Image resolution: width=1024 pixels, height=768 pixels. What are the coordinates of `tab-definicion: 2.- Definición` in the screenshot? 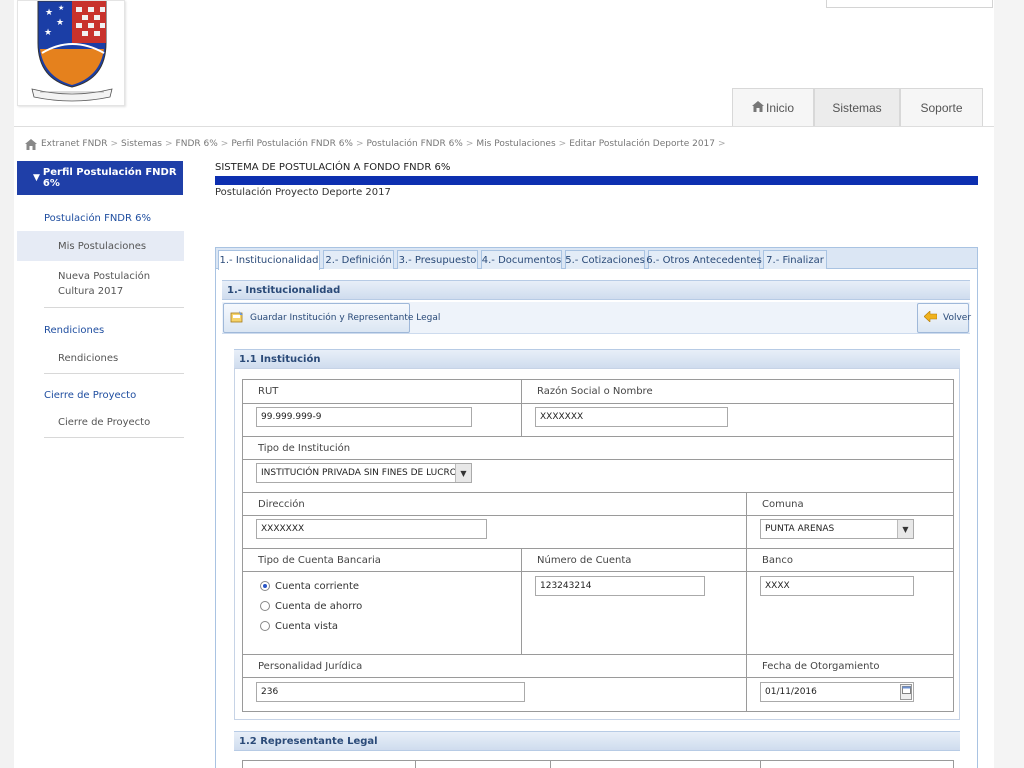 It's located at (358, 259).